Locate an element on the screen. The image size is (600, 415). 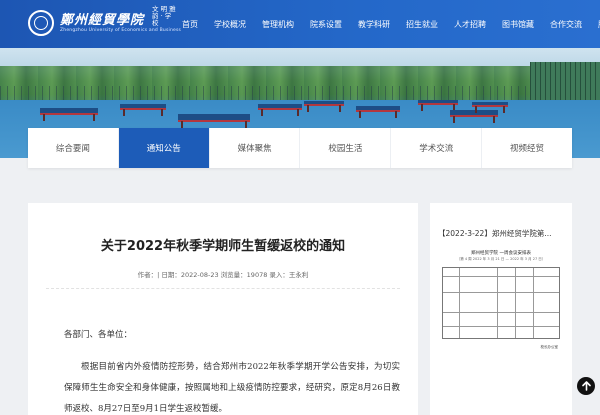
back-to-top-button is located at coordinates (586, 386).